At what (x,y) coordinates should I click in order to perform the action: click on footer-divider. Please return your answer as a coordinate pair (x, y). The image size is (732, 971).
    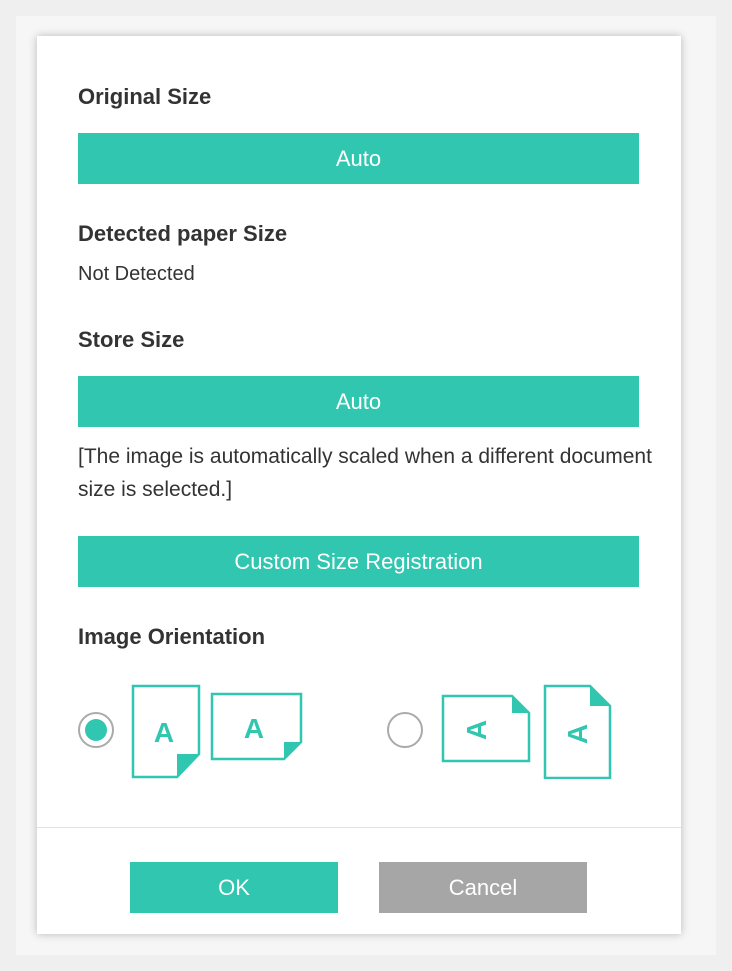
    Looking at the image, I should click on (359, 827).